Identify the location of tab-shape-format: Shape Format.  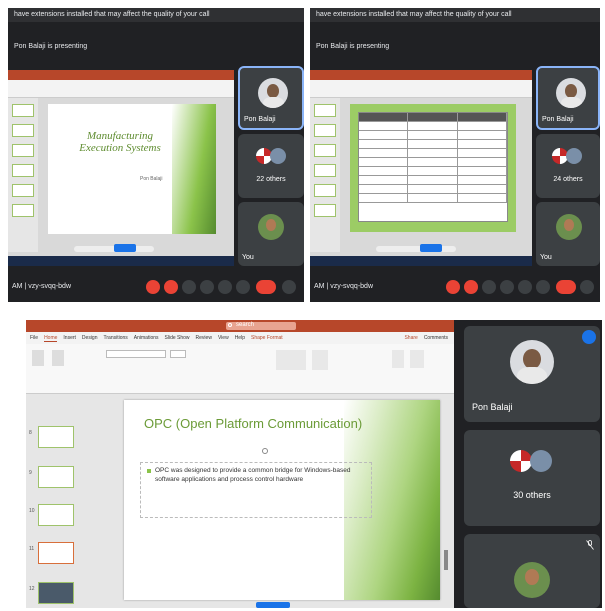
(267, 338).